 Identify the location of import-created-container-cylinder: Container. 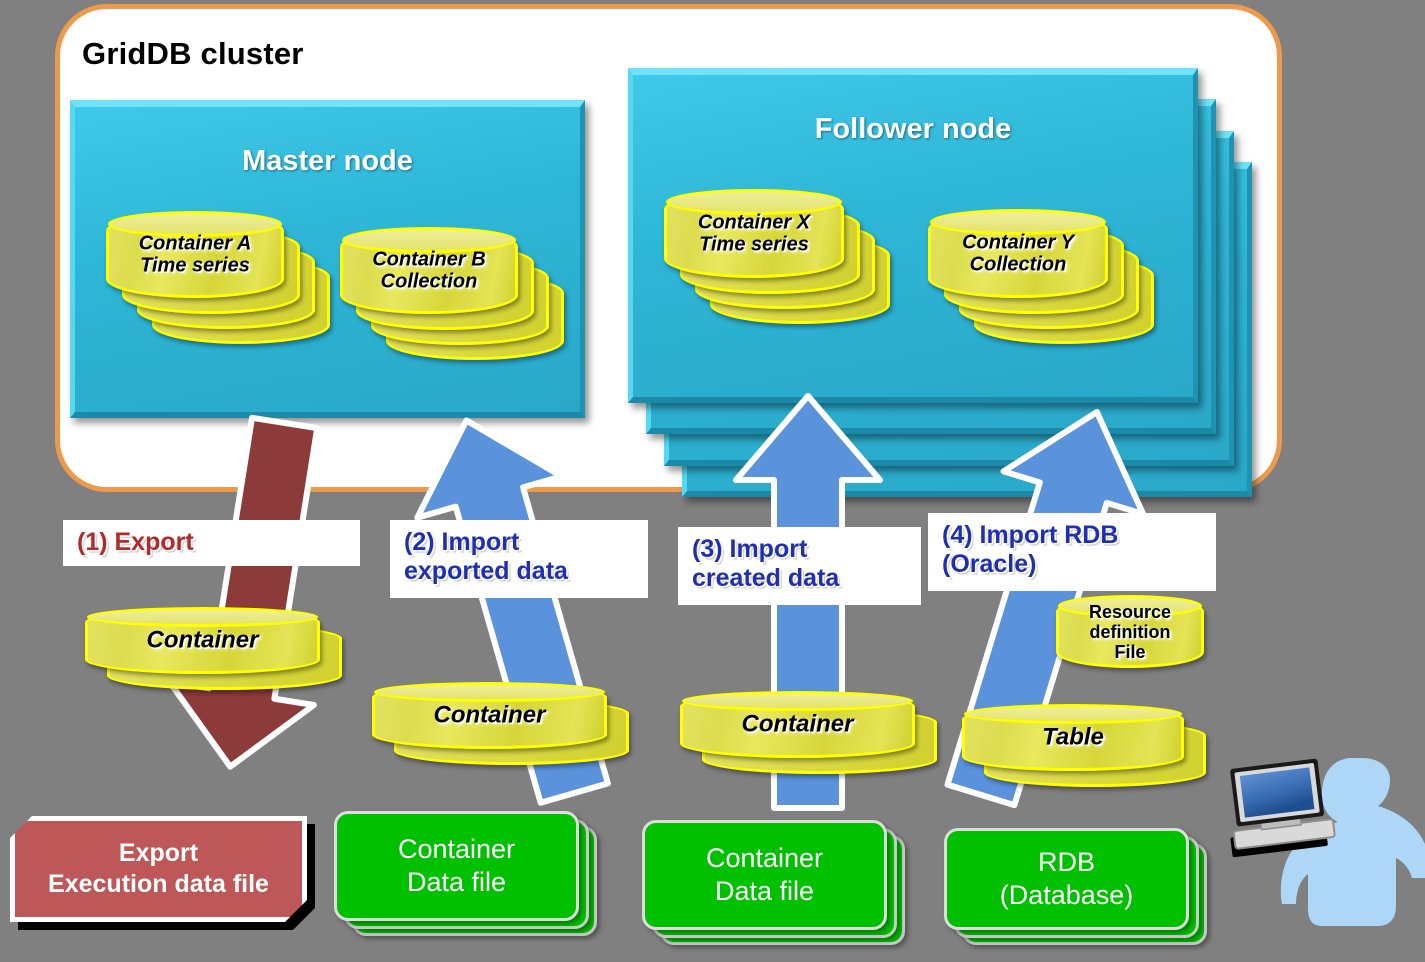
(797, 724).